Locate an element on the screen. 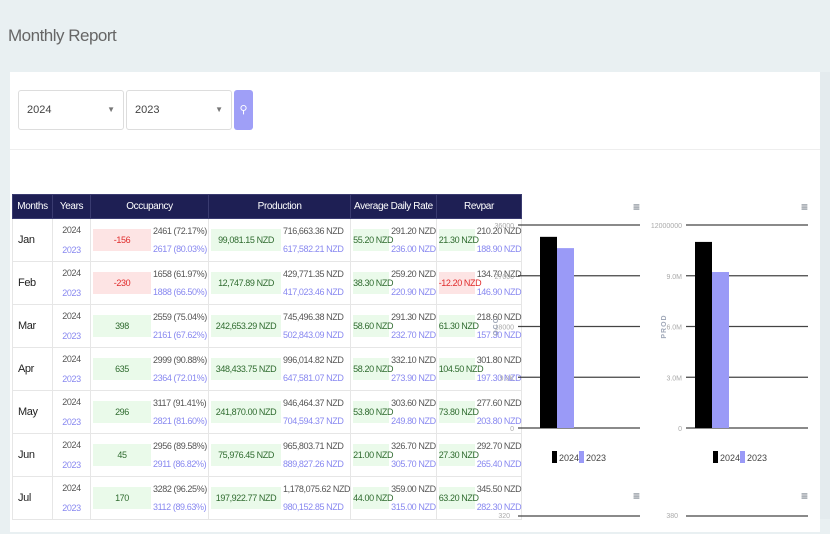 Image resolution: width=830 pixels, height=534 pixels. rev-difference: 63.20 NZD is located at coordinates (458, 498).